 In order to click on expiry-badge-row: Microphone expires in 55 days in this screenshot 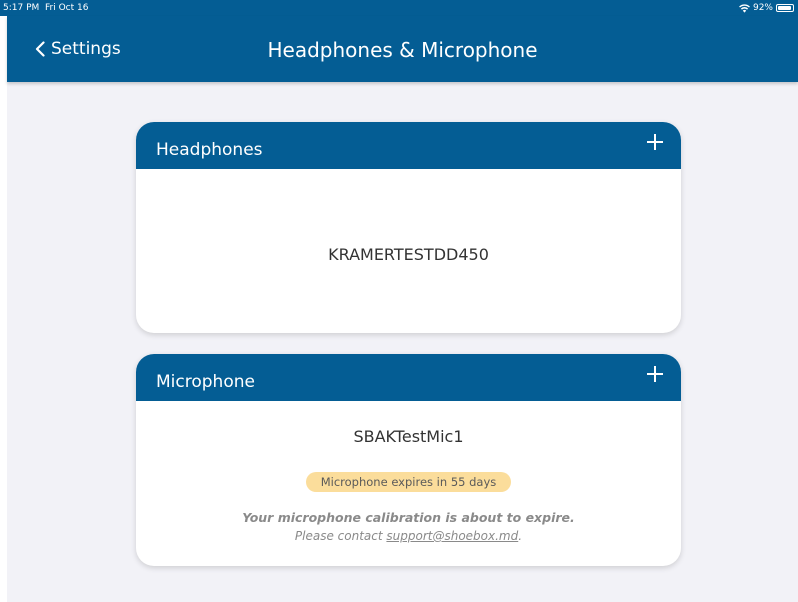, I will do `click(408, 481)`.